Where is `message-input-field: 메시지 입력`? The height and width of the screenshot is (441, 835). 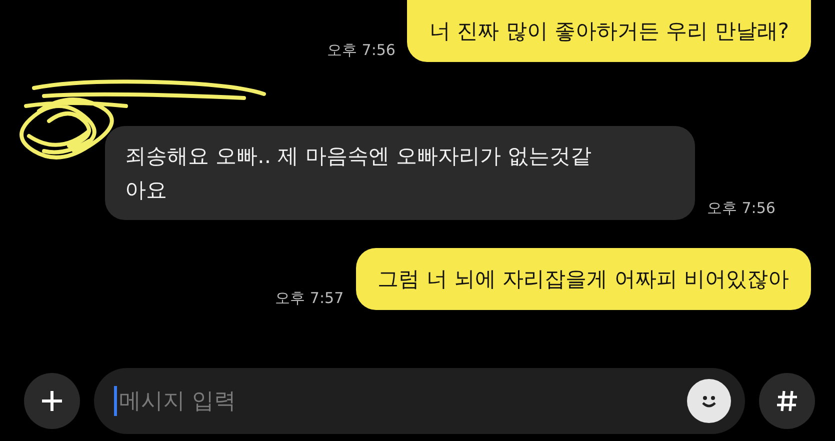
message-input-field: 메시지 입력 is located at coordinates (402, 401).